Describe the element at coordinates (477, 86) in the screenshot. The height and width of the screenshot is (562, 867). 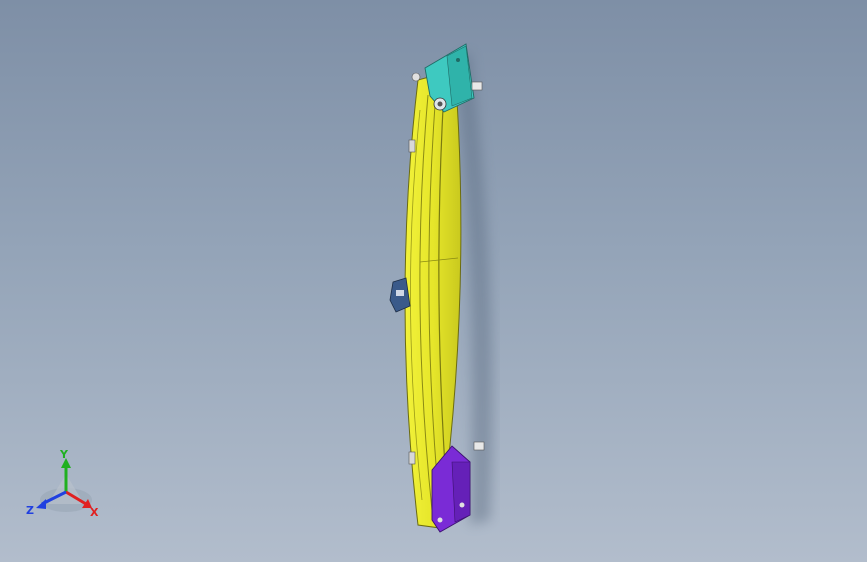
I see `top-tab` at that location.